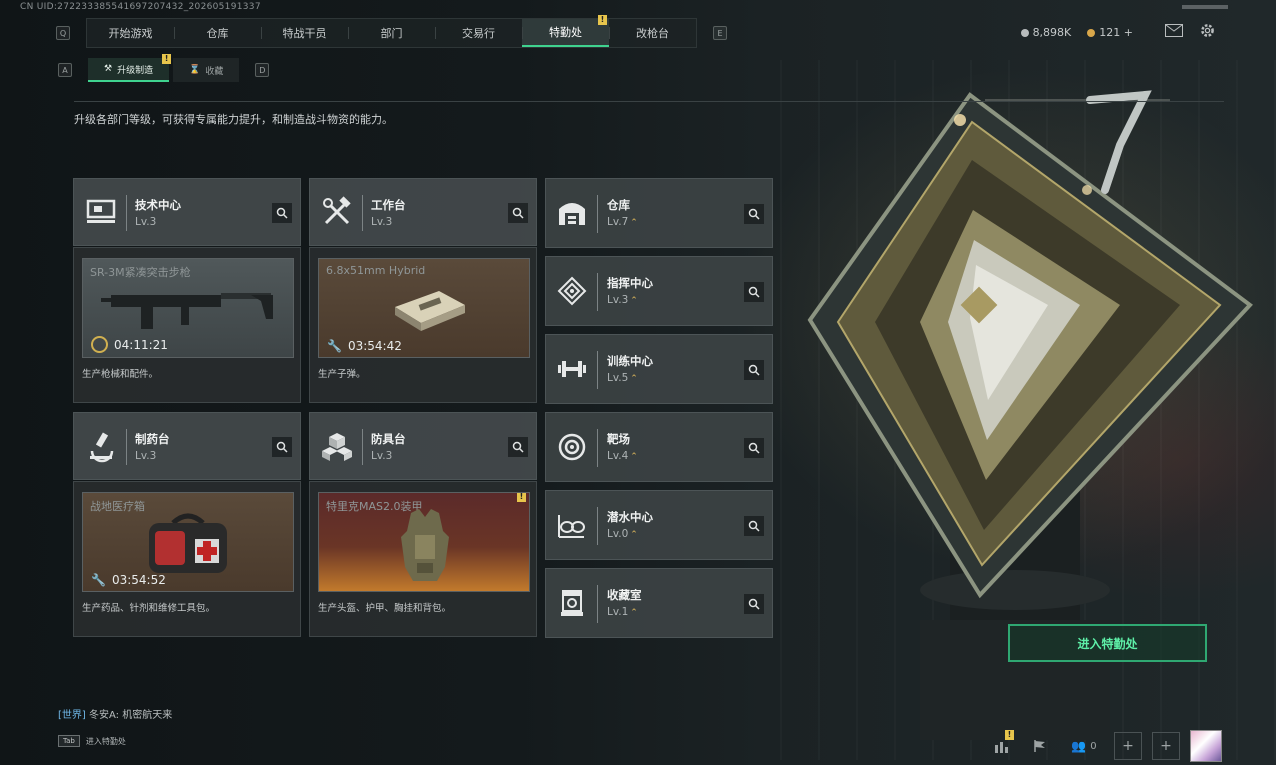 This screenshot has height=765, width=1276. I want to click on facility-training-center: 训练中心 Lv.5 ⌃, so click(659, 369).